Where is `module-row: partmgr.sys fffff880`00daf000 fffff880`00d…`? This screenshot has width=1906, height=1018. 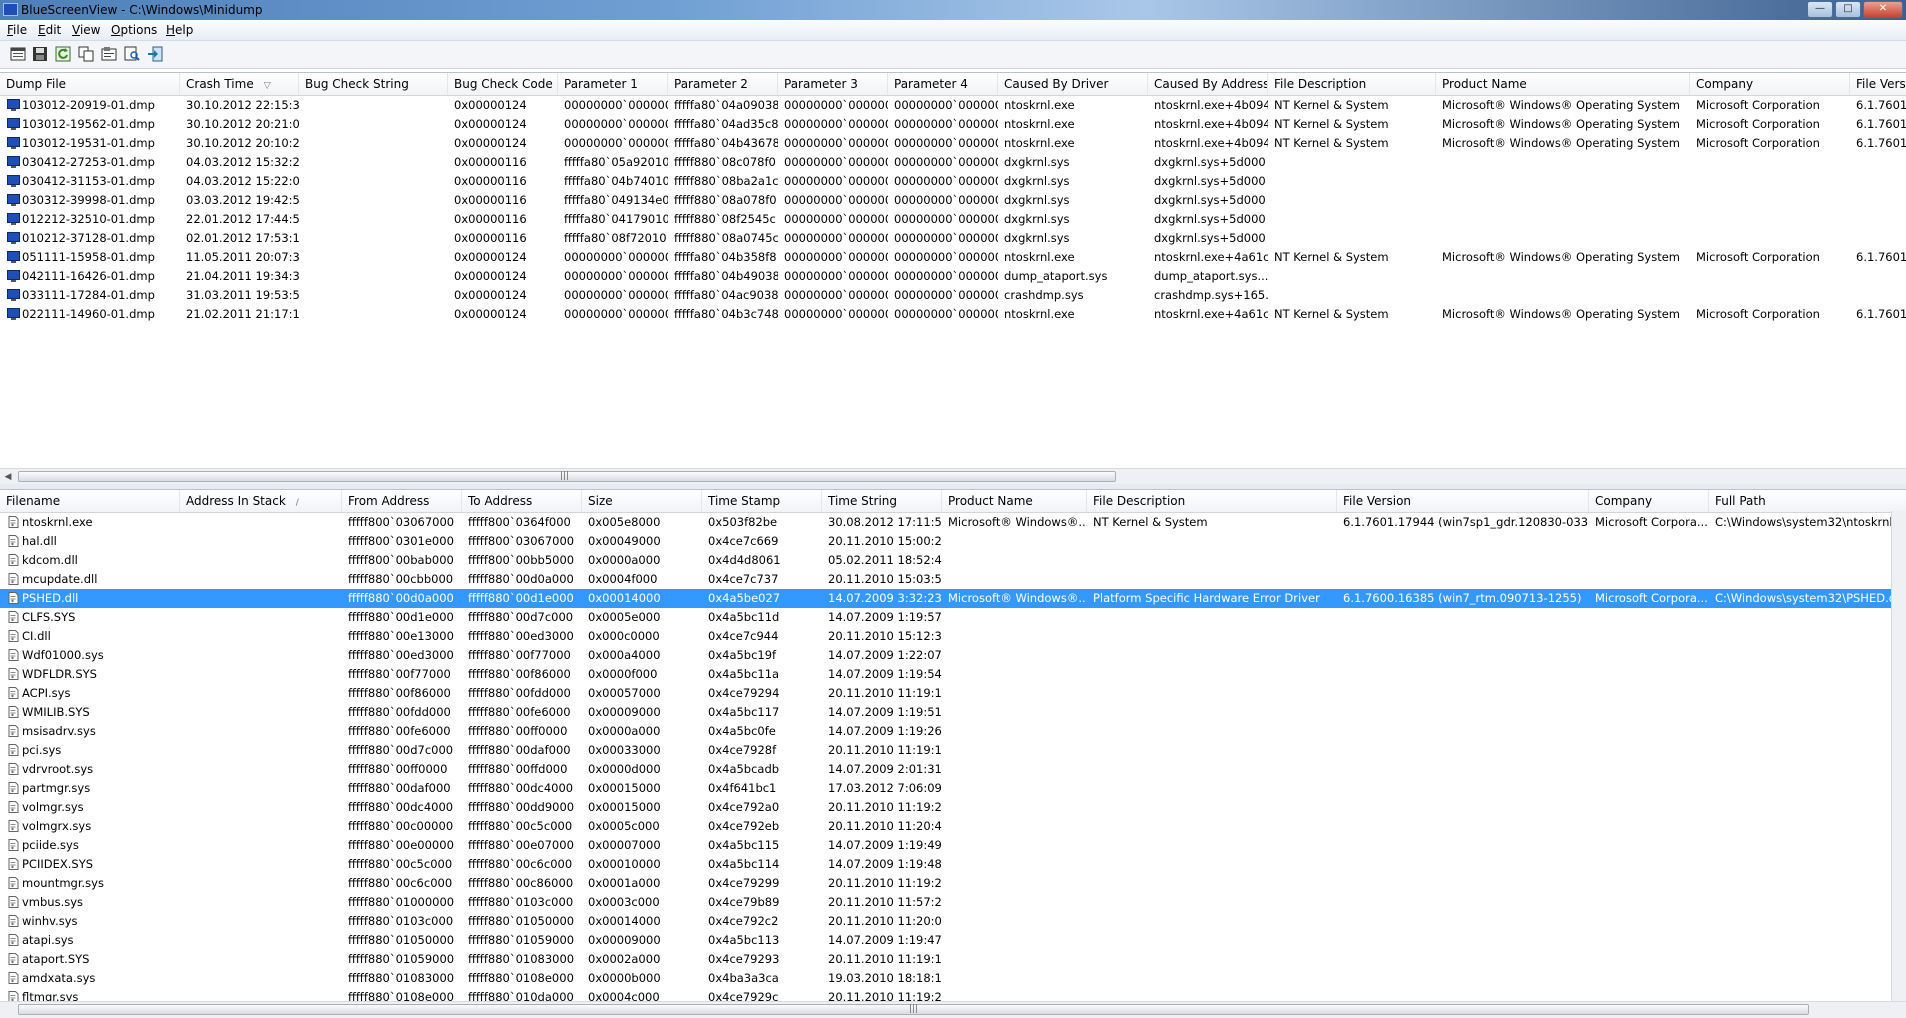 module-row: partmgr.sys fffff880`00daf000 fffff880`00d… is located at coordinates (953, 788).